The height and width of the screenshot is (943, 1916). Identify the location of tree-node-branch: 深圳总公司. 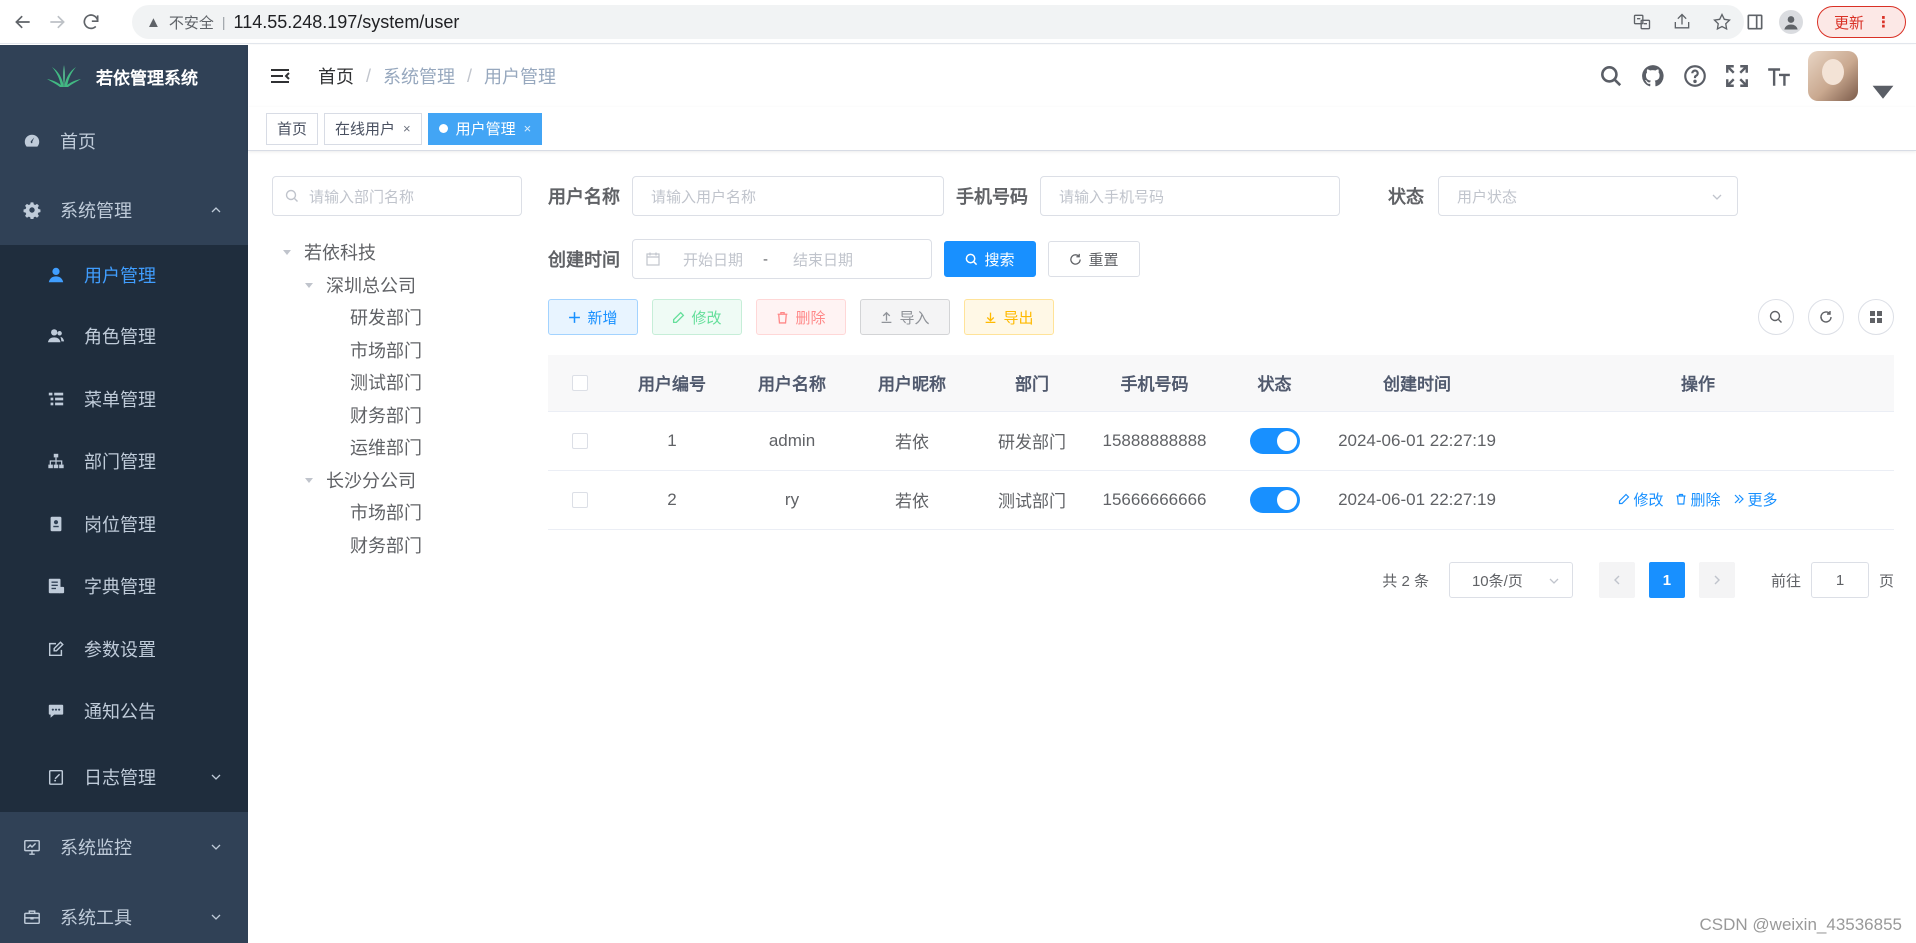
(397, 285).